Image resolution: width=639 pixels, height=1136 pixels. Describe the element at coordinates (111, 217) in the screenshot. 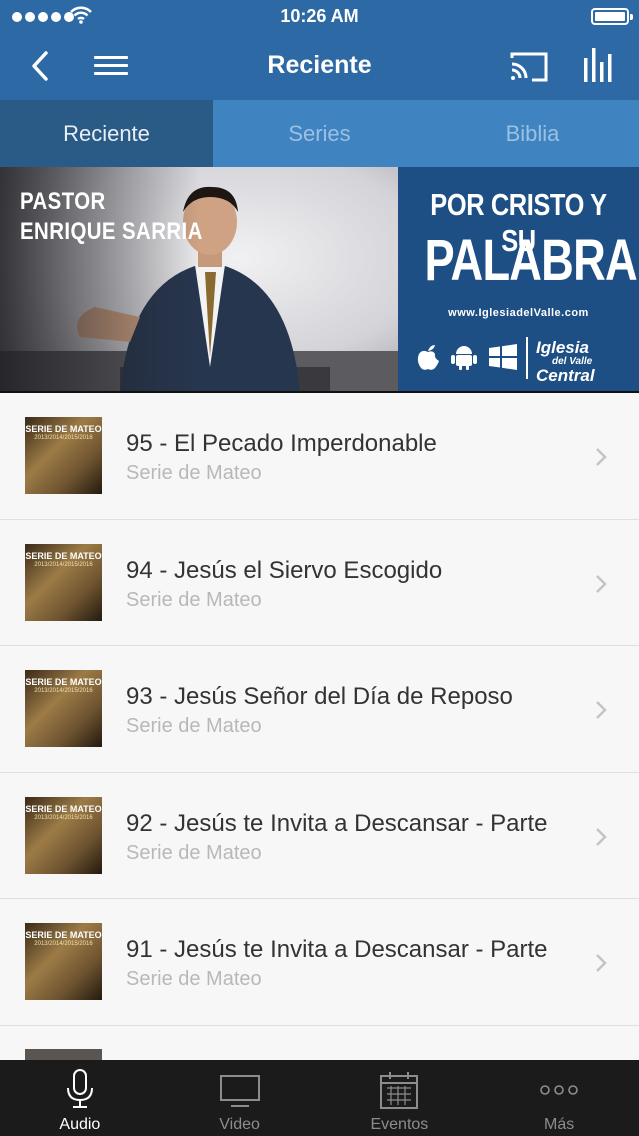

I see `pastor-name: PASTOR ENRIQUE SARRIA` at that location.